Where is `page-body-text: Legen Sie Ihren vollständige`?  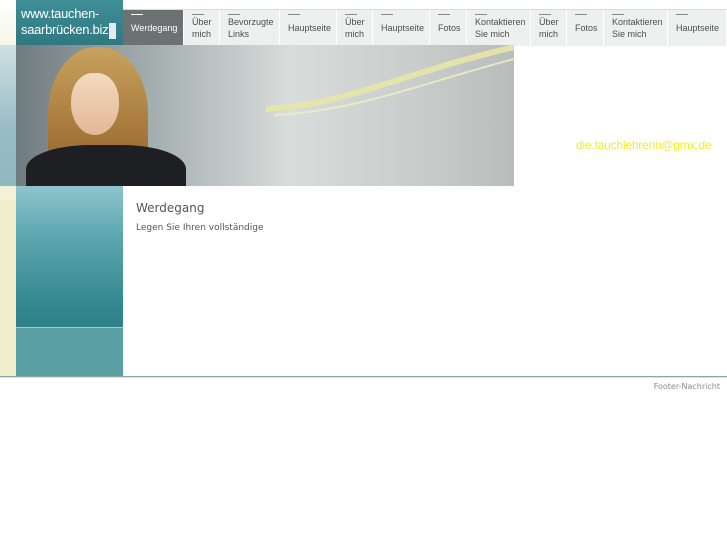 page-body-text: Legen Sie Ihren vollständige is located at coordinates (200, 228).